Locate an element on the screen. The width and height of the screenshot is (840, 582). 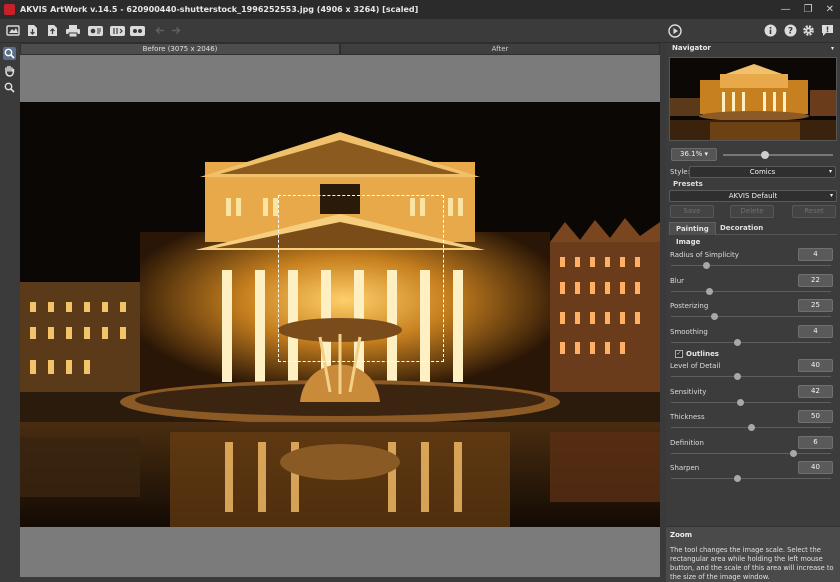
view-tabs: Before (3075 x 2046) After is located at coordinates (340, 49).